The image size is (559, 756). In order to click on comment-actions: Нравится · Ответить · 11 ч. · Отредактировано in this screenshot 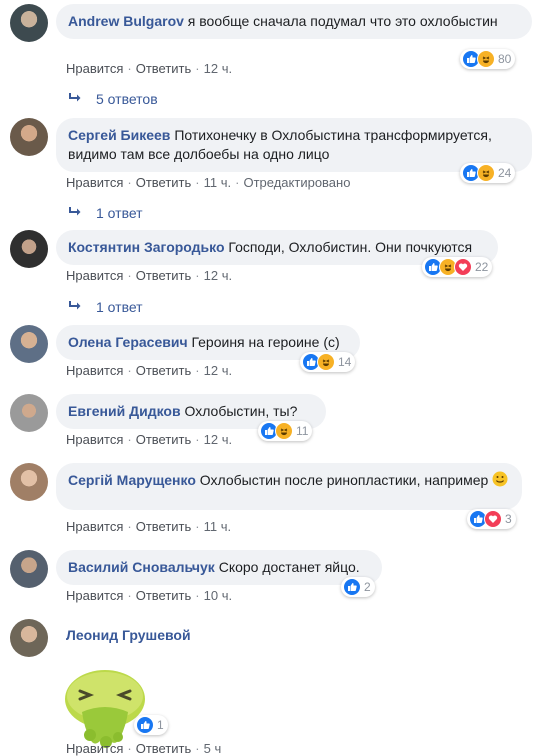, I will do `click(208, 182)`.